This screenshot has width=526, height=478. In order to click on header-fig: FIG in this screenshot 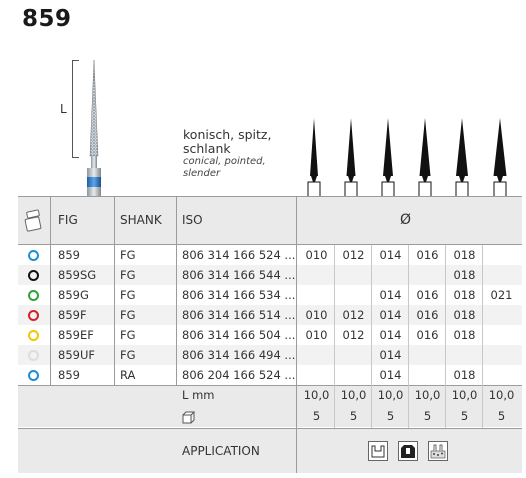, I will do `click(68, 220)`.